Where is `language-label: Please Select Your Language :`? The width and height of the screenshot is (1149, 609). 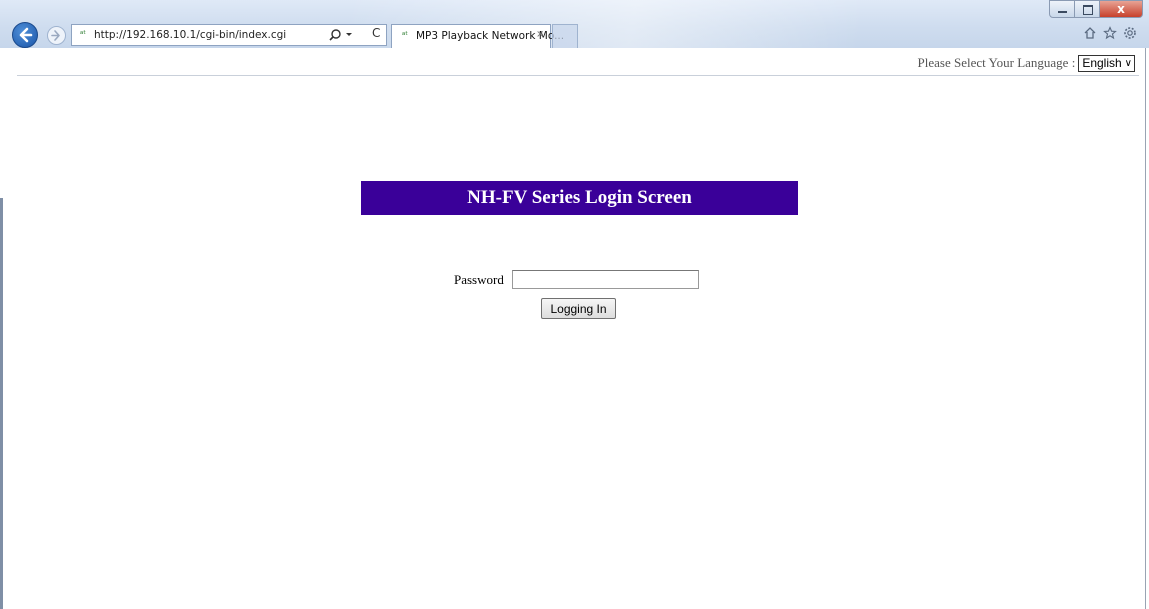
language-label: Please Select Your Language : is located at coordinates (996, 62).